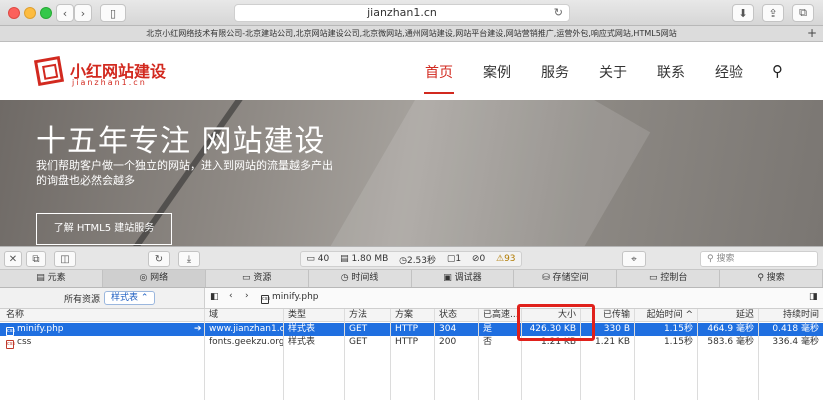 Image resolution: width=823 pixels, height=400 pixels. Describe the element at coordinates (558, 13) in the screenshot. I see `reload-icon: ↻` at that location.